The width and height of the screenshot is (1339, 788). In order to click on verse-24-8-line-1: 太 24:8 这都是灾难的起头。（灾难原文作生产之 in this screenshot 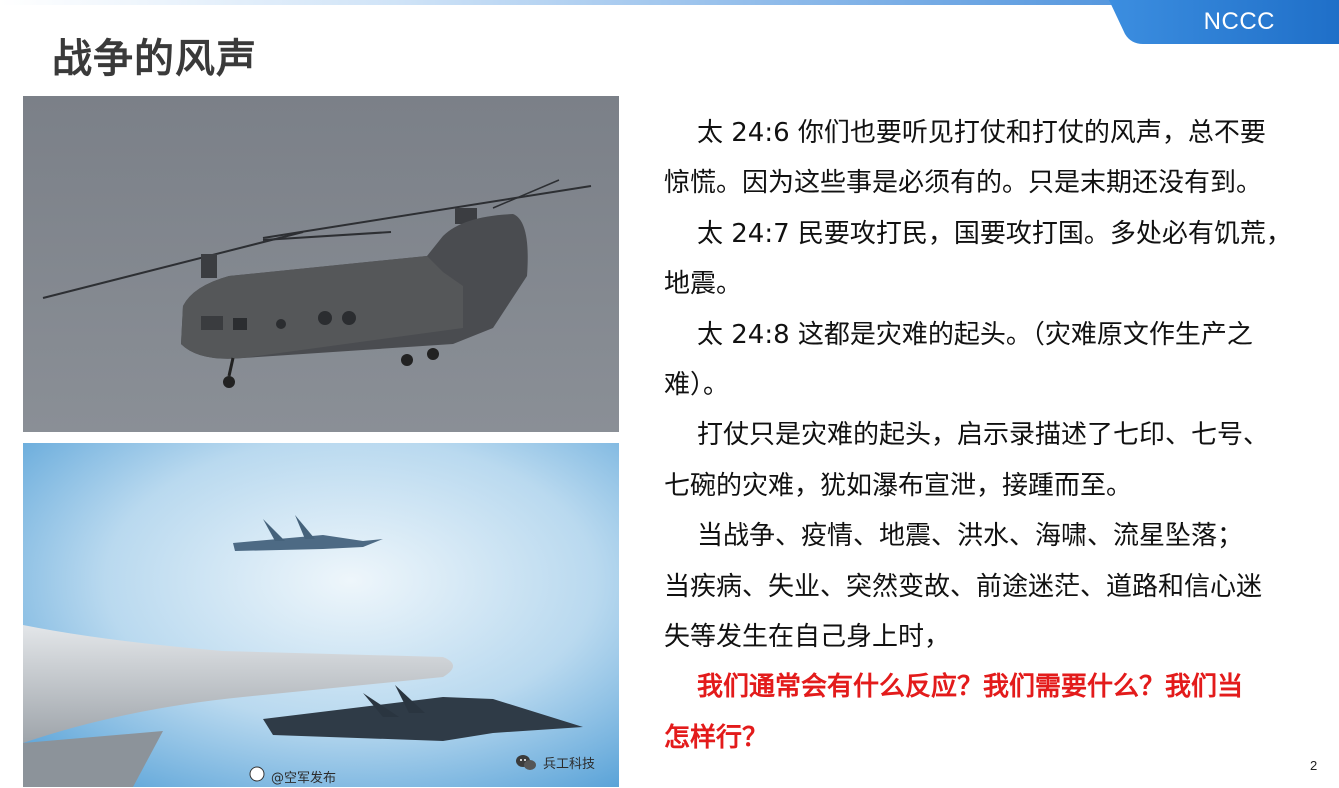, I will do `click(975, 334)`.